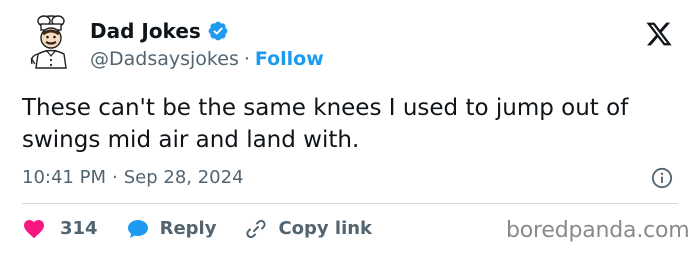 The height and width of the screenshot is (256, 700). What do you see at coordinates (183, 177) in the screenshot?
I see `tweet-date: Sep 28, 2024` at bounding box center [183, 177].